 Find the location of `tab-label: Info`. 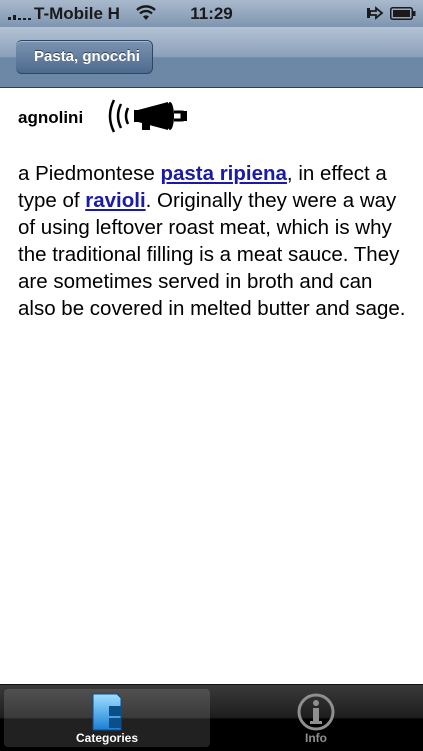

tab-label: Info is located at coordinates (316, 738).